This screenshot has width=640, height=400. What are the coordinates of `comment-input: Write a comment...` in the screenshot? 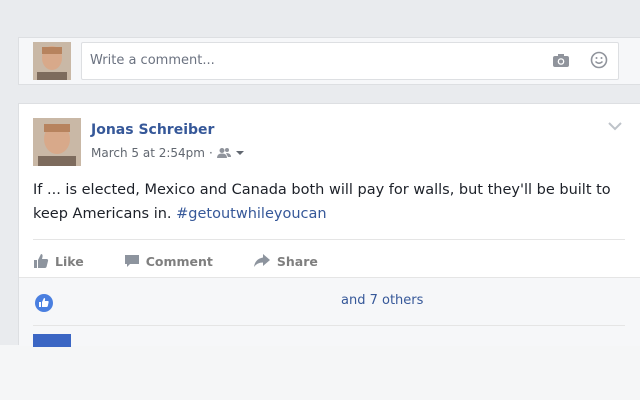 It's located at (350, 61).